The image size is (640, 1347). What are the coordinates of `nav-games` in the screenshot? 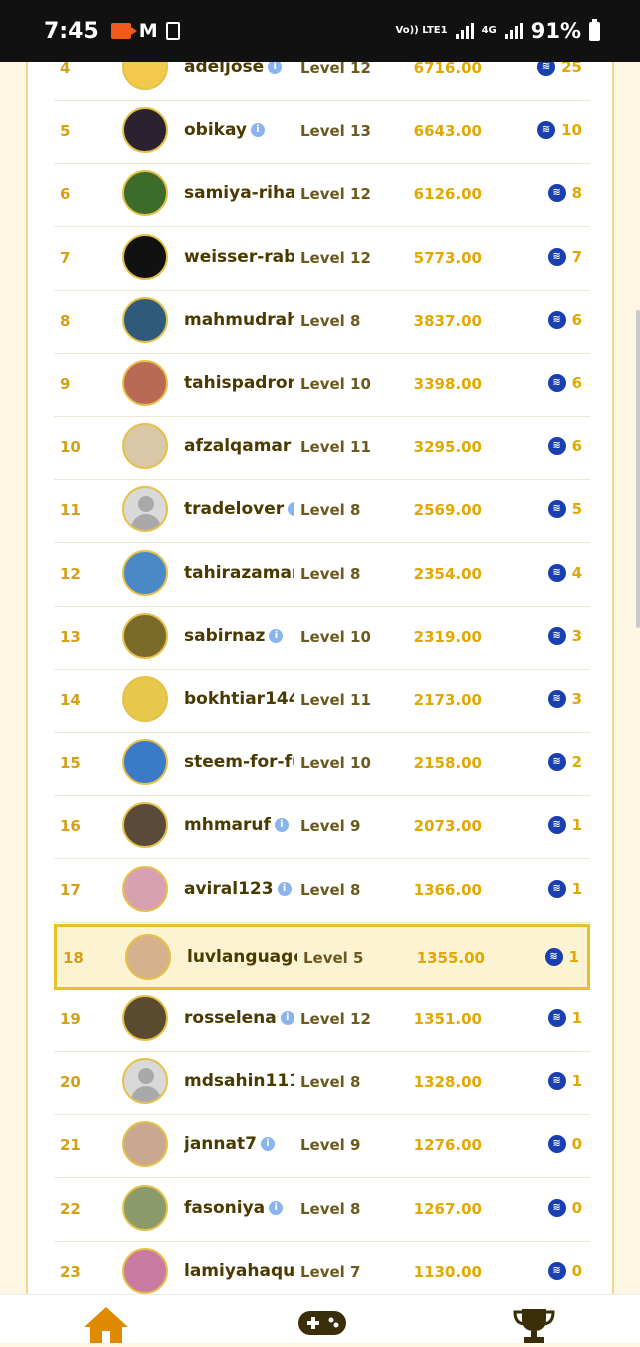 It's located at (322, 1325).